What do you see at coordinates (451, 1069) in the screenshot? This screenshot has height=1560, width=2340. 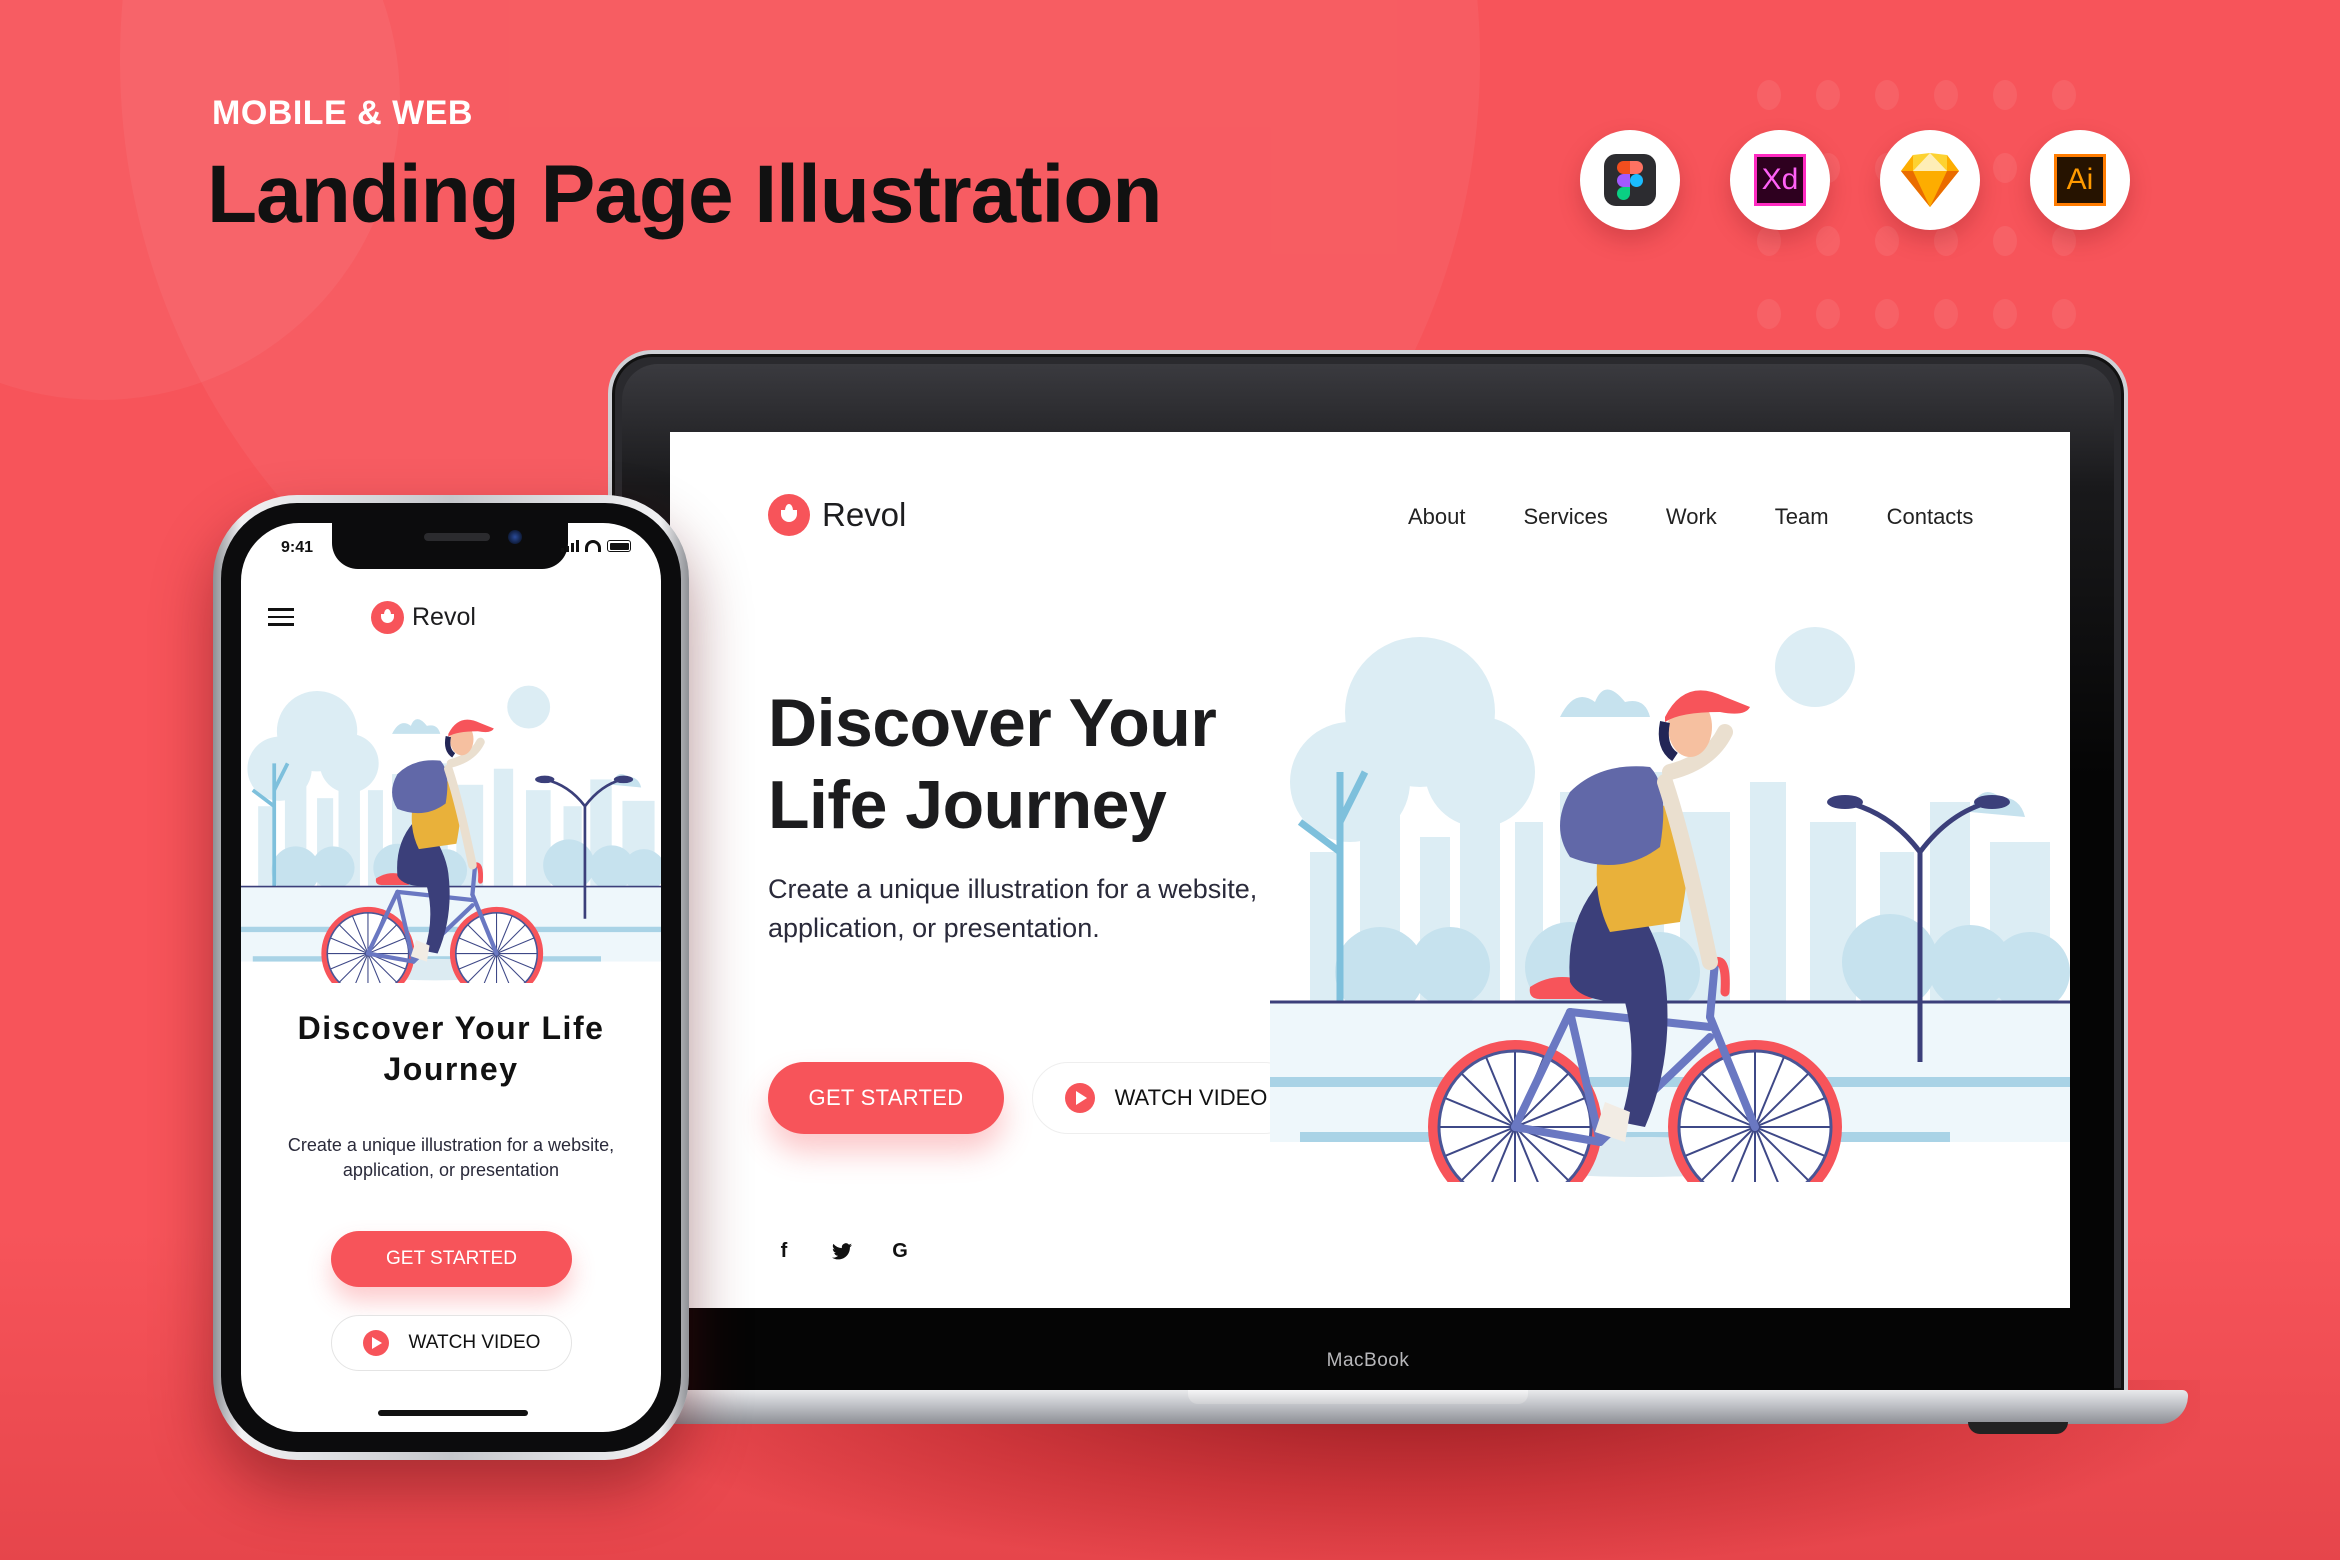 I see `hero-title-line: Journey` at bounding box center [451, 1069].